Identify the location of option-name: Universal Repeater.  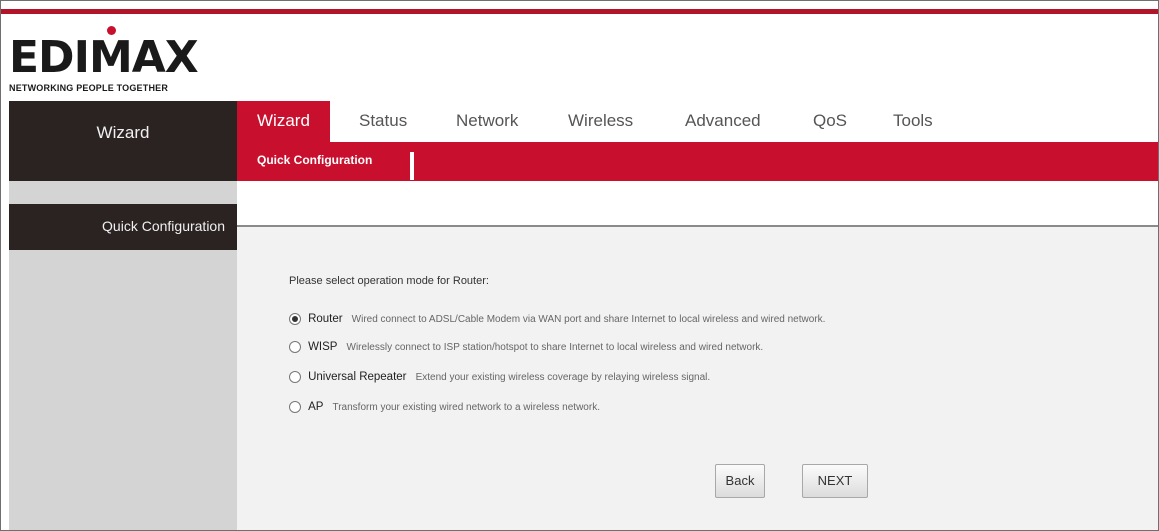
(357, 377).